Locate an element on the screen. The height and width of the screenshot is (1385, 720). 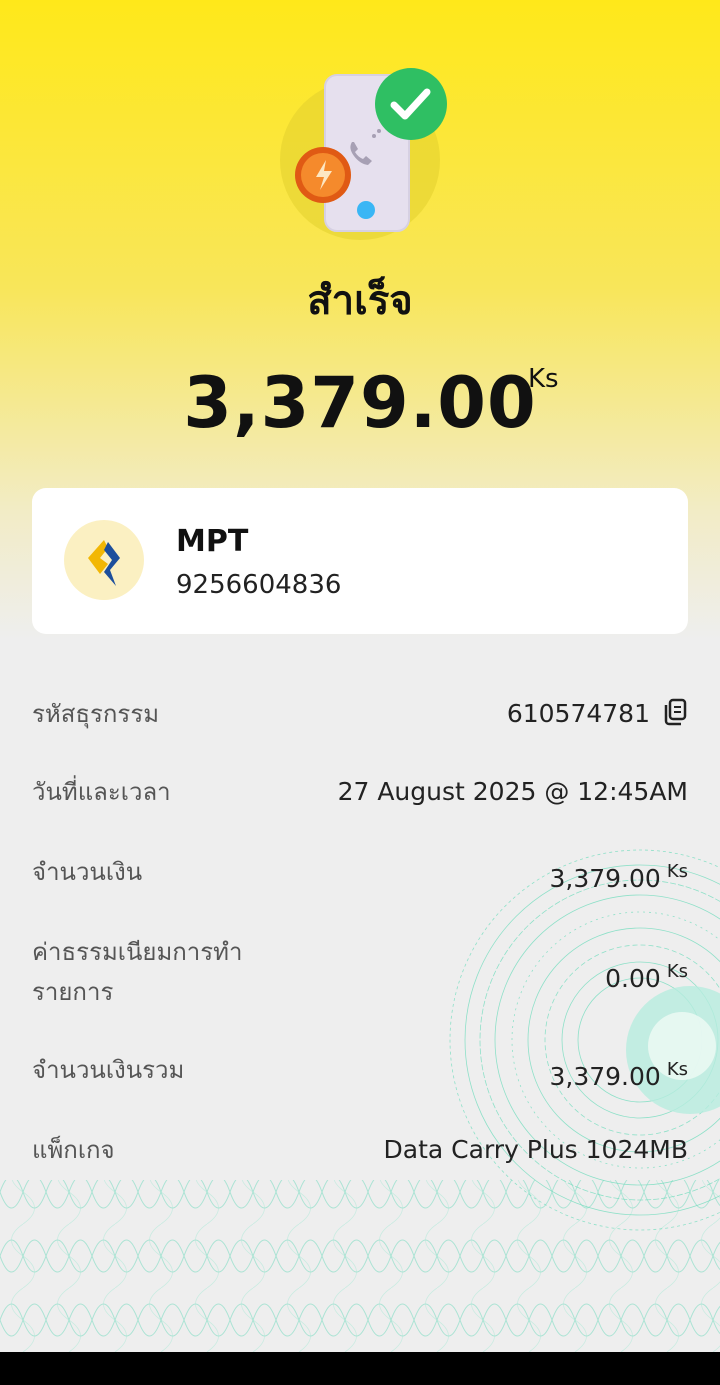
lightning-icon is located at coordinates (323, 175).